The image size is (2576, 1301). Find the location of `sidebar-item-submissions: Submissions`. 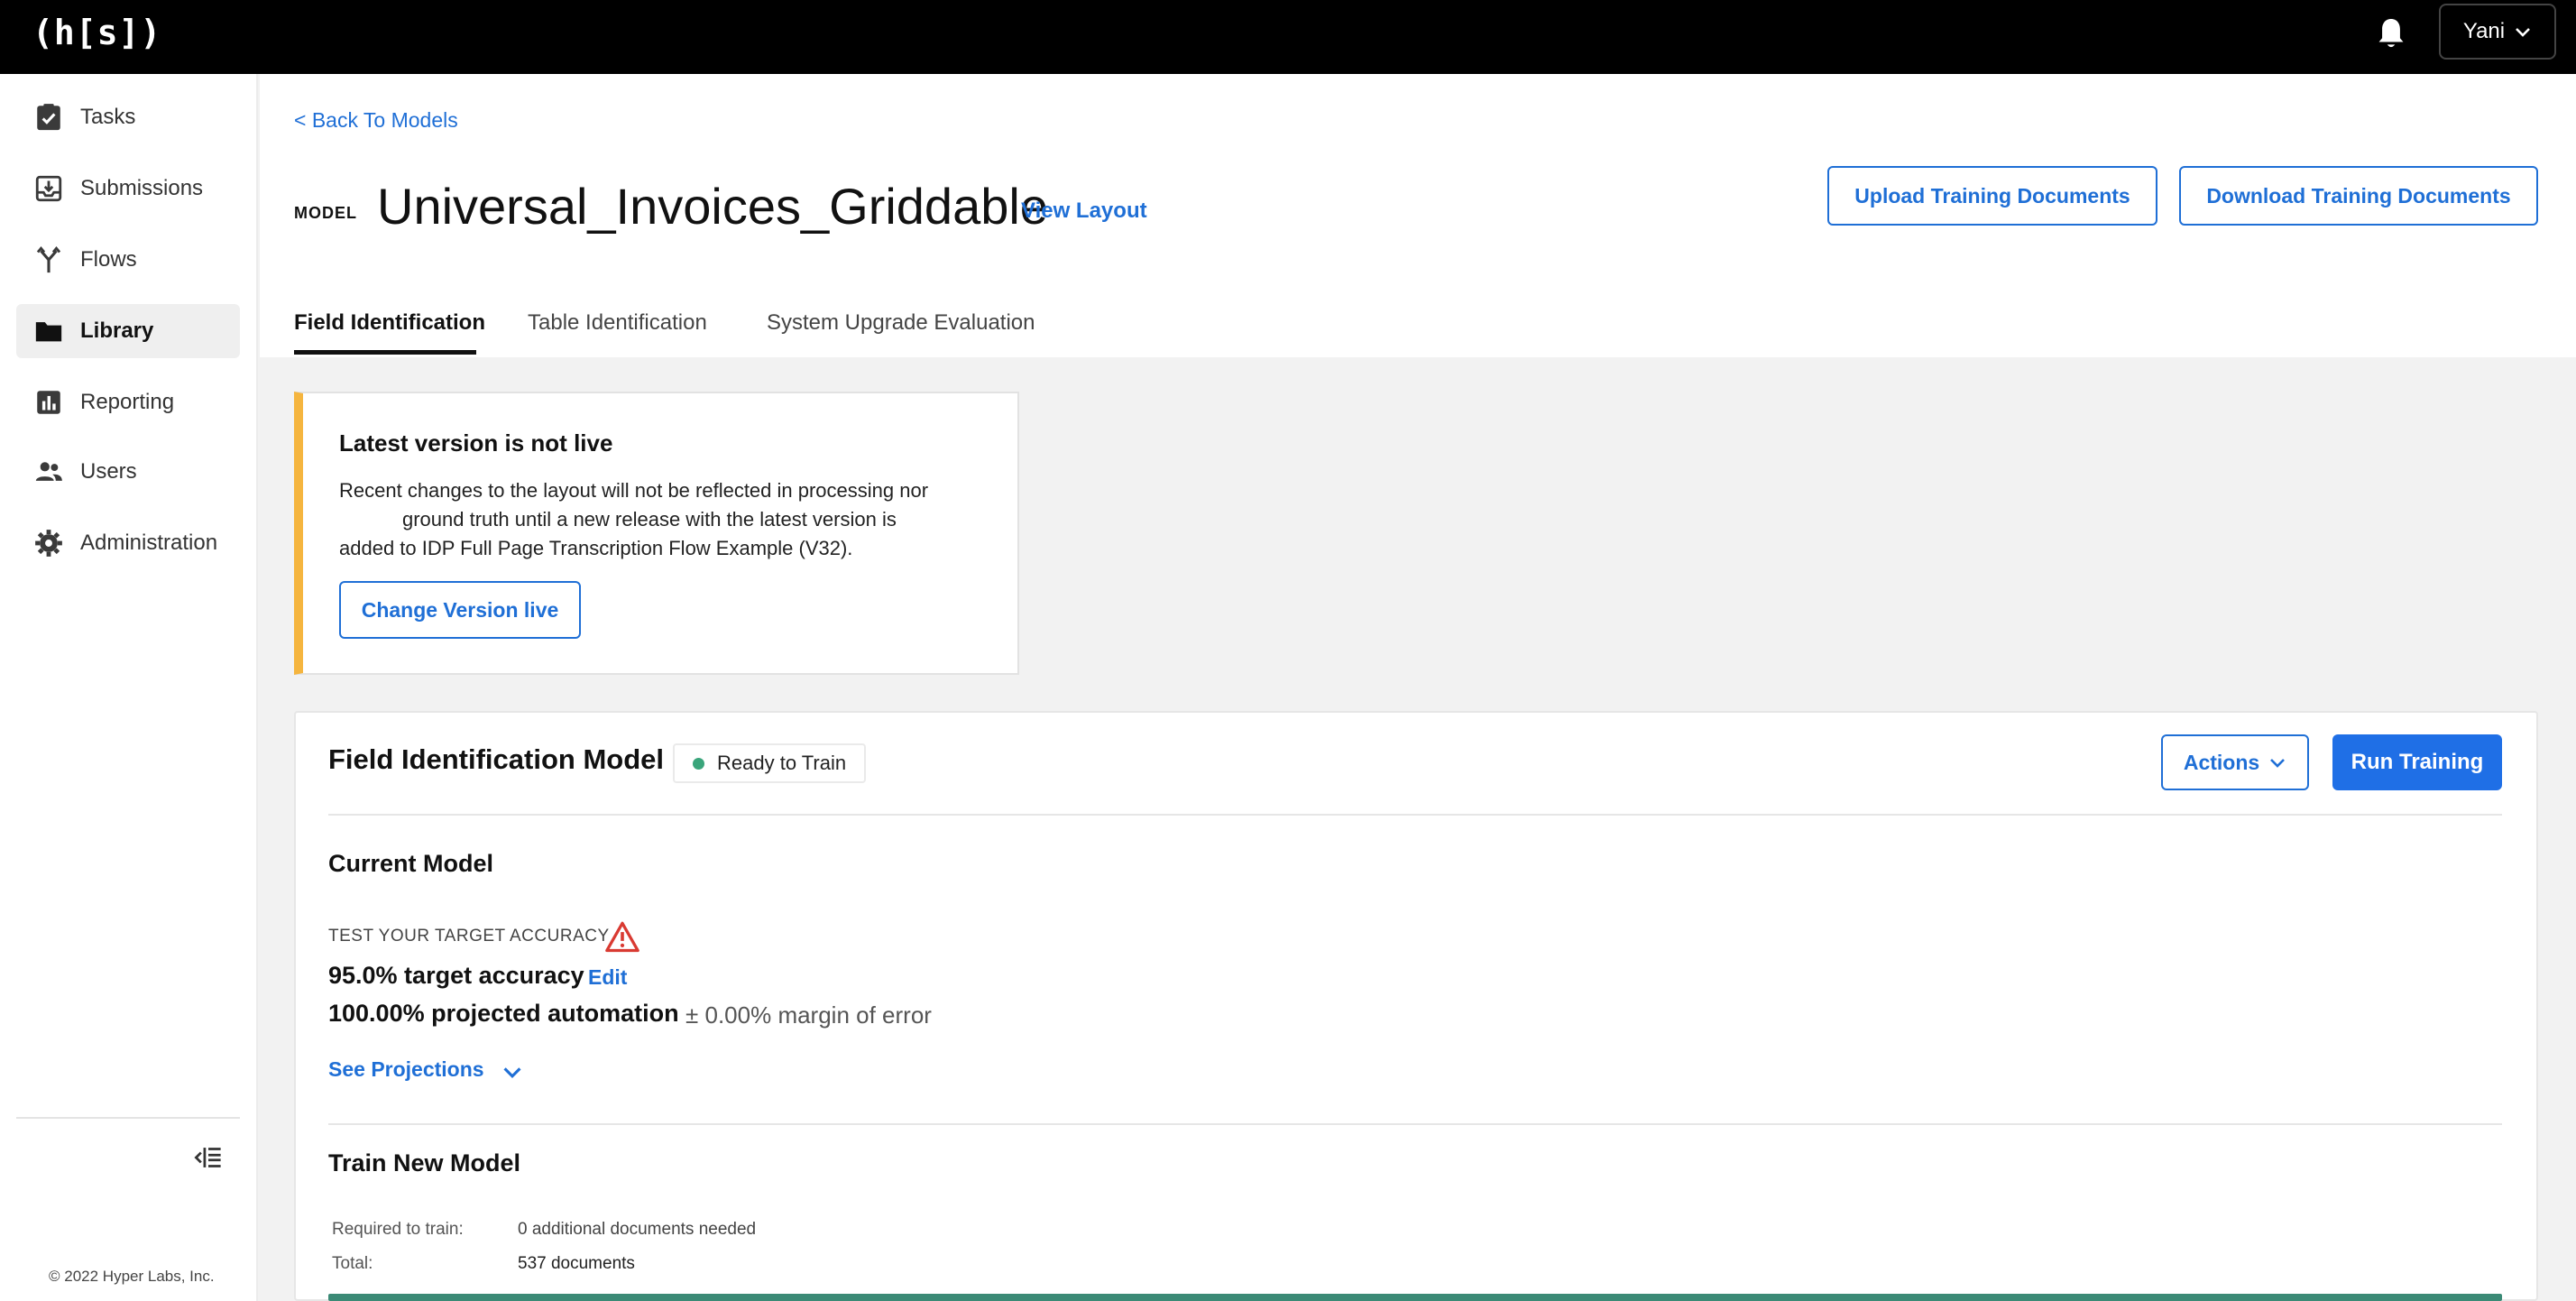

sidebar-item-submissions: Submissions is located at coordinates (128, 188).